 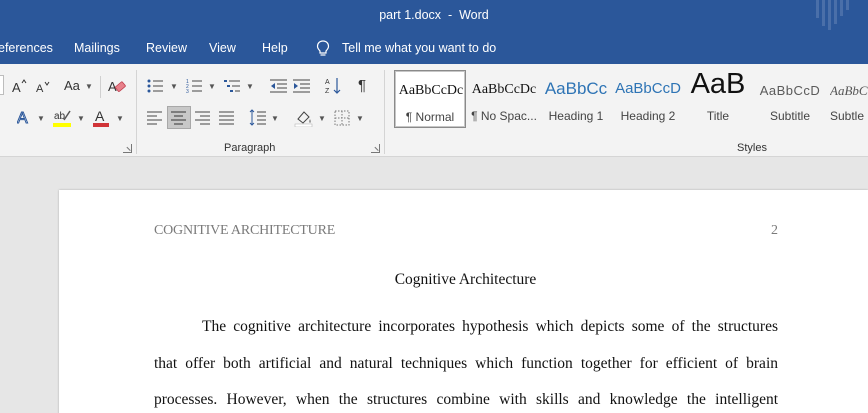 What do you see at coordinates (718, 84) in the screenshot?
I see `style-preview: AaB` at bounding box center [718, 84].